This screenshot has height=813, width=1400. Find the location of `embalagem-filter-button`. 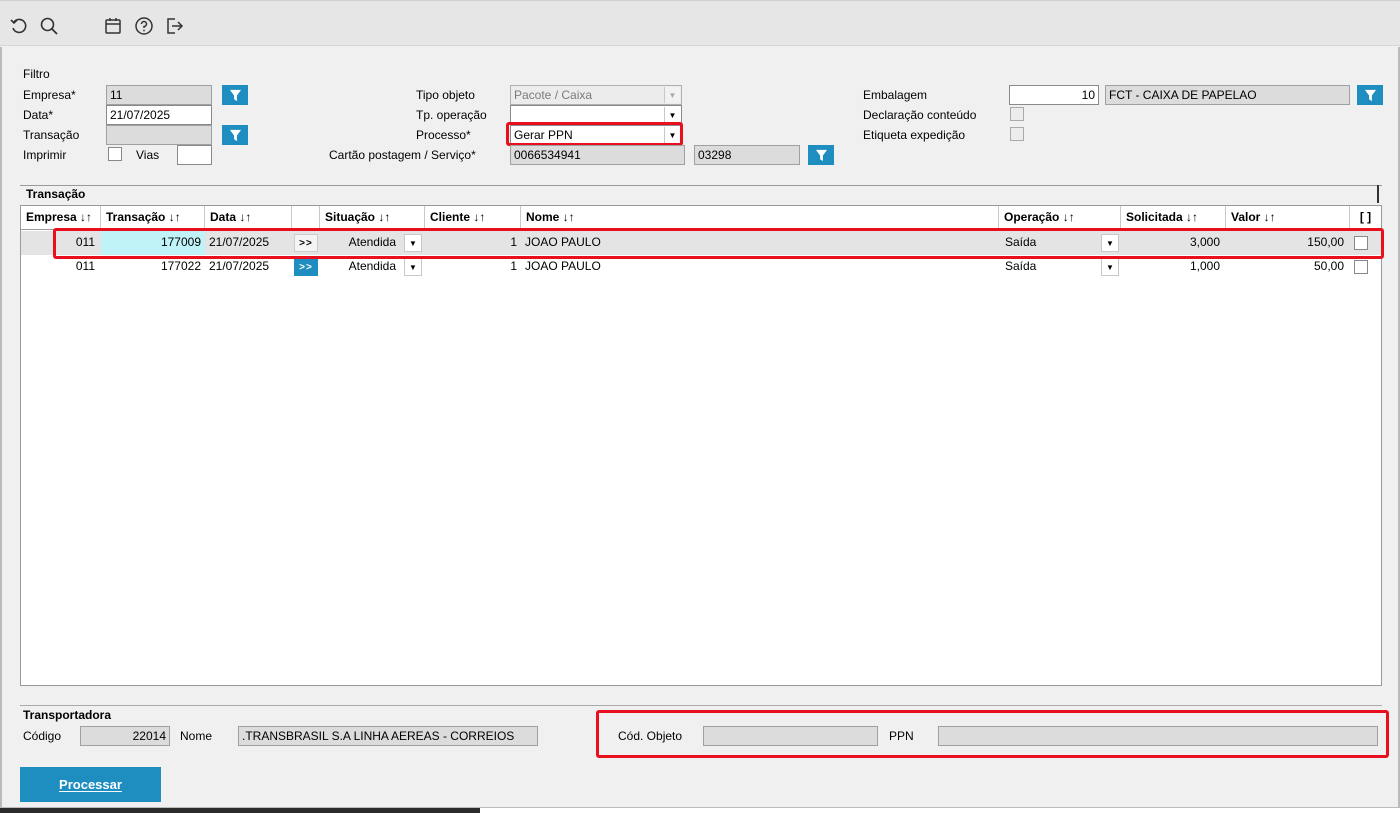

embalagem-filter-button is located at coordinates (1370, 95).